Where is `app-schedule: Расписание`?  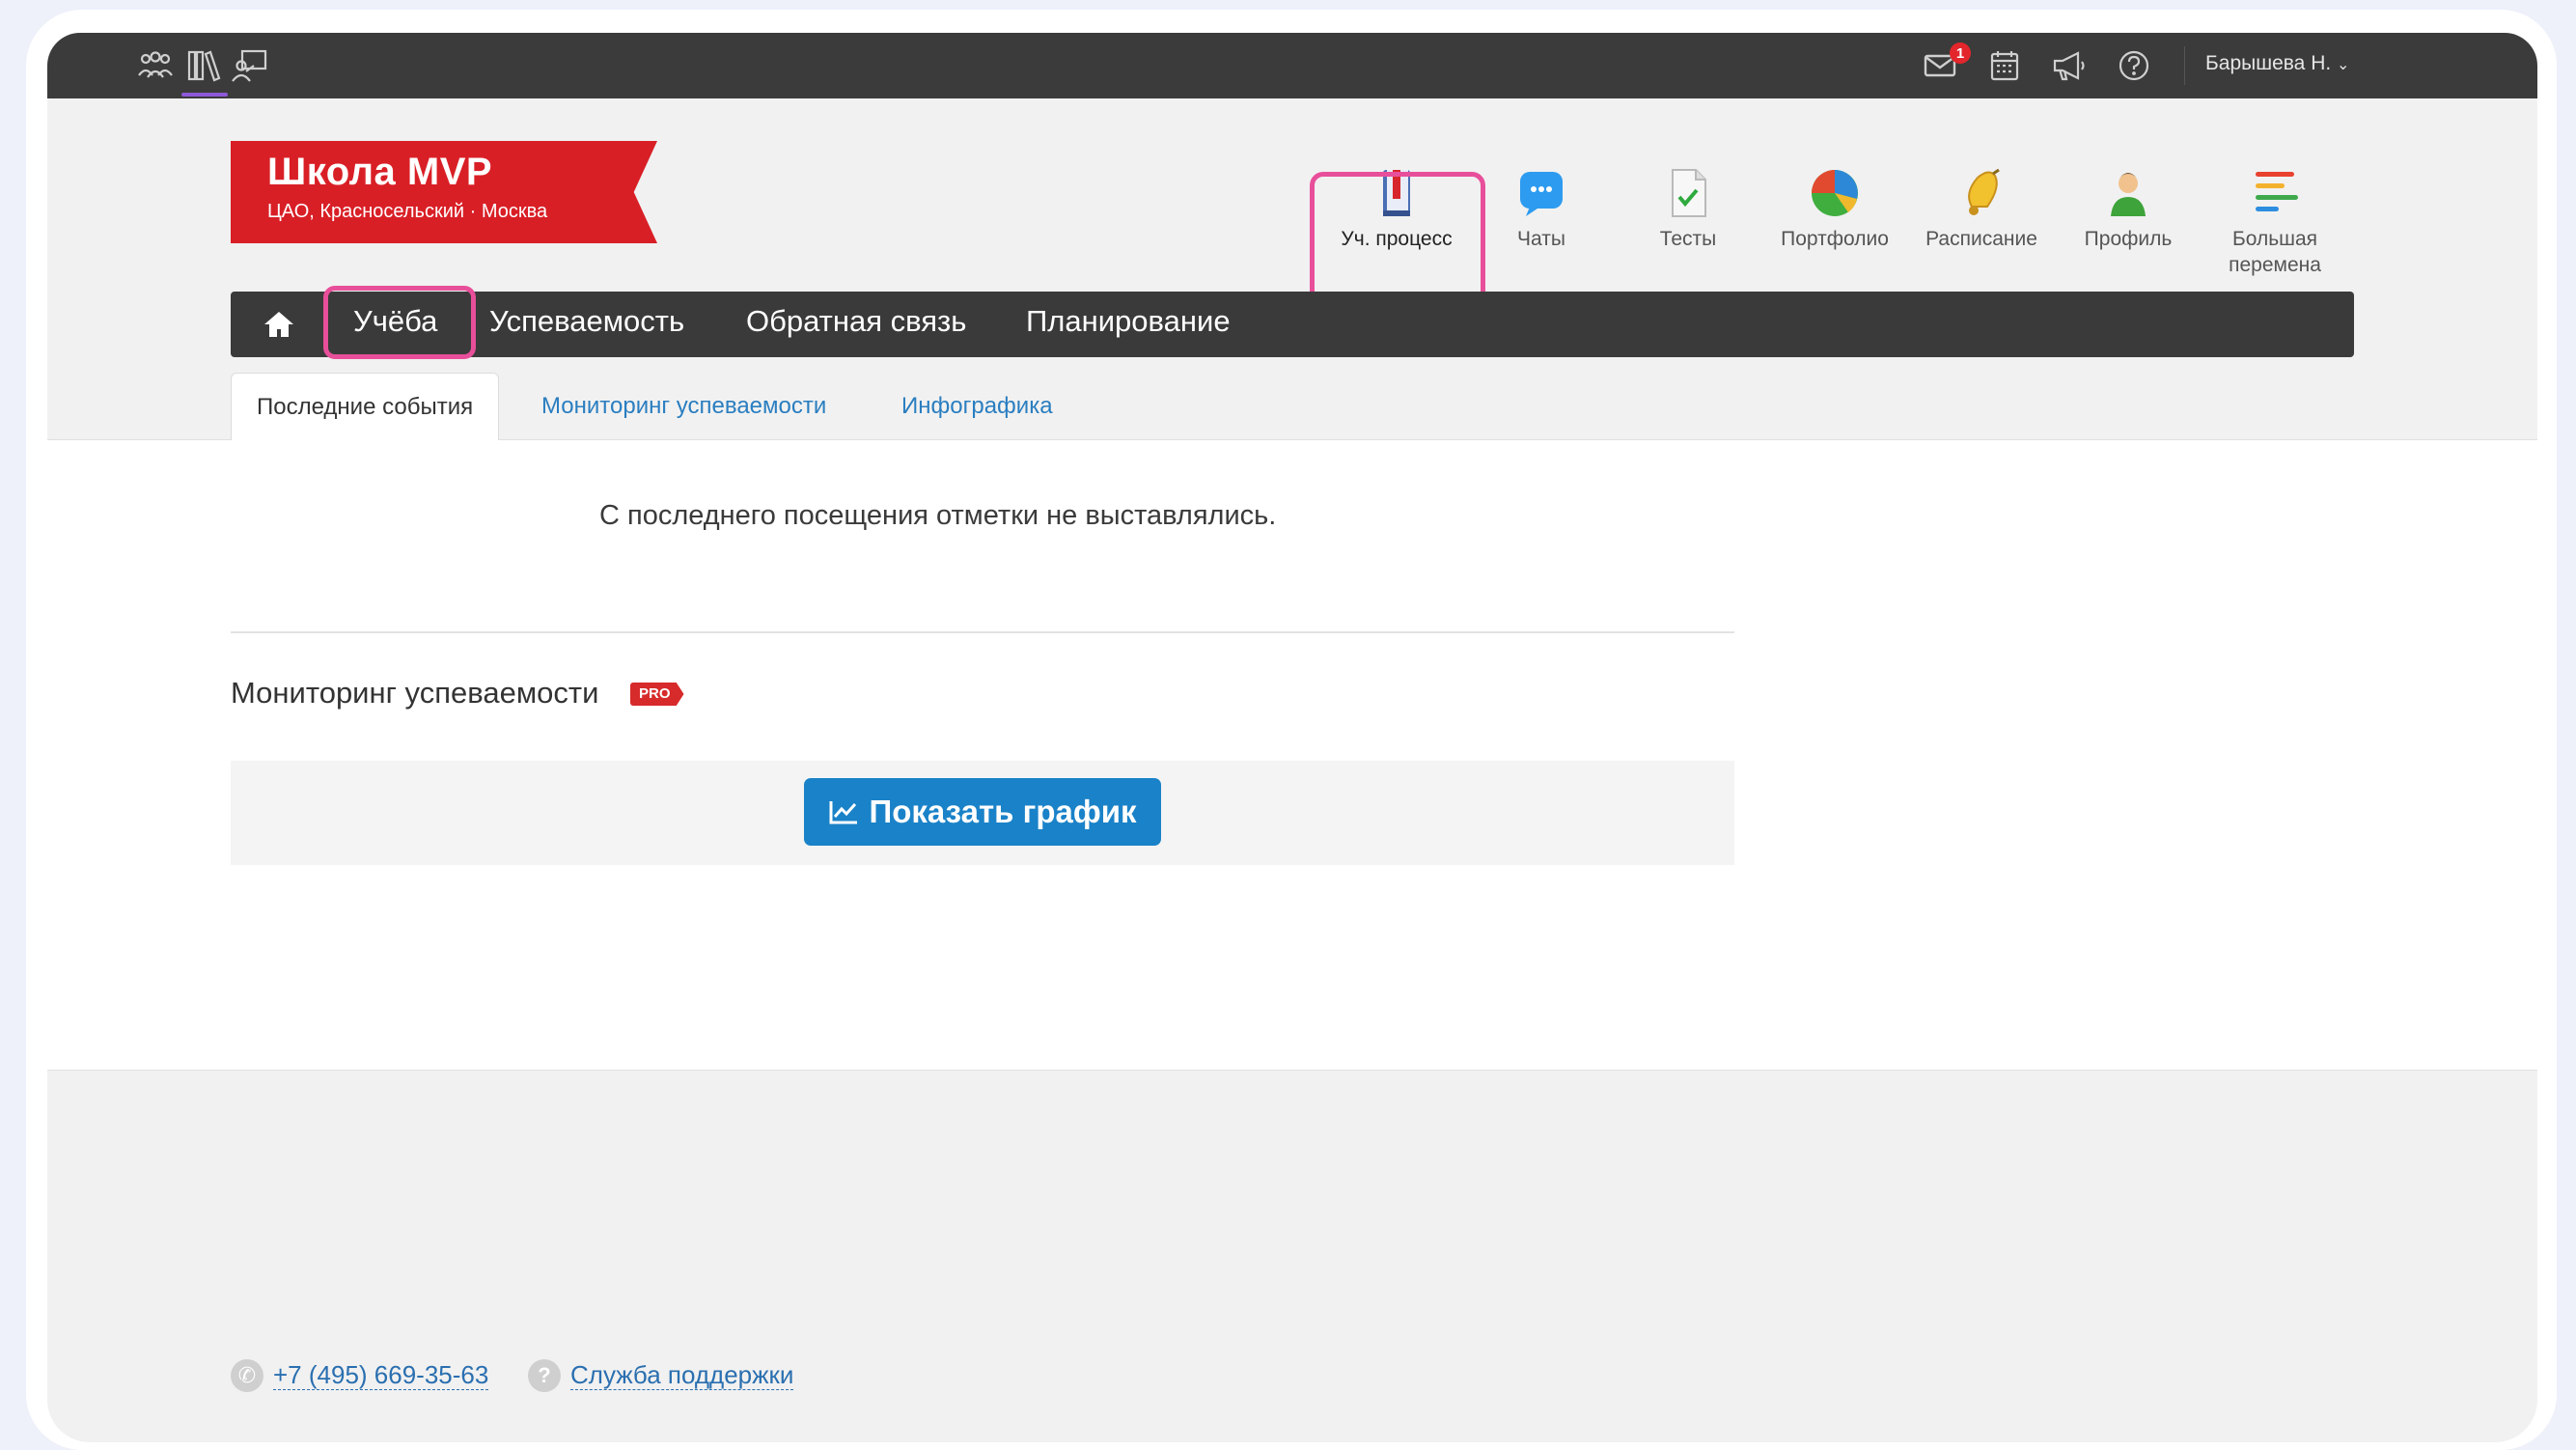 app-schedule: Расписание is located at coordinates (1981, 208).